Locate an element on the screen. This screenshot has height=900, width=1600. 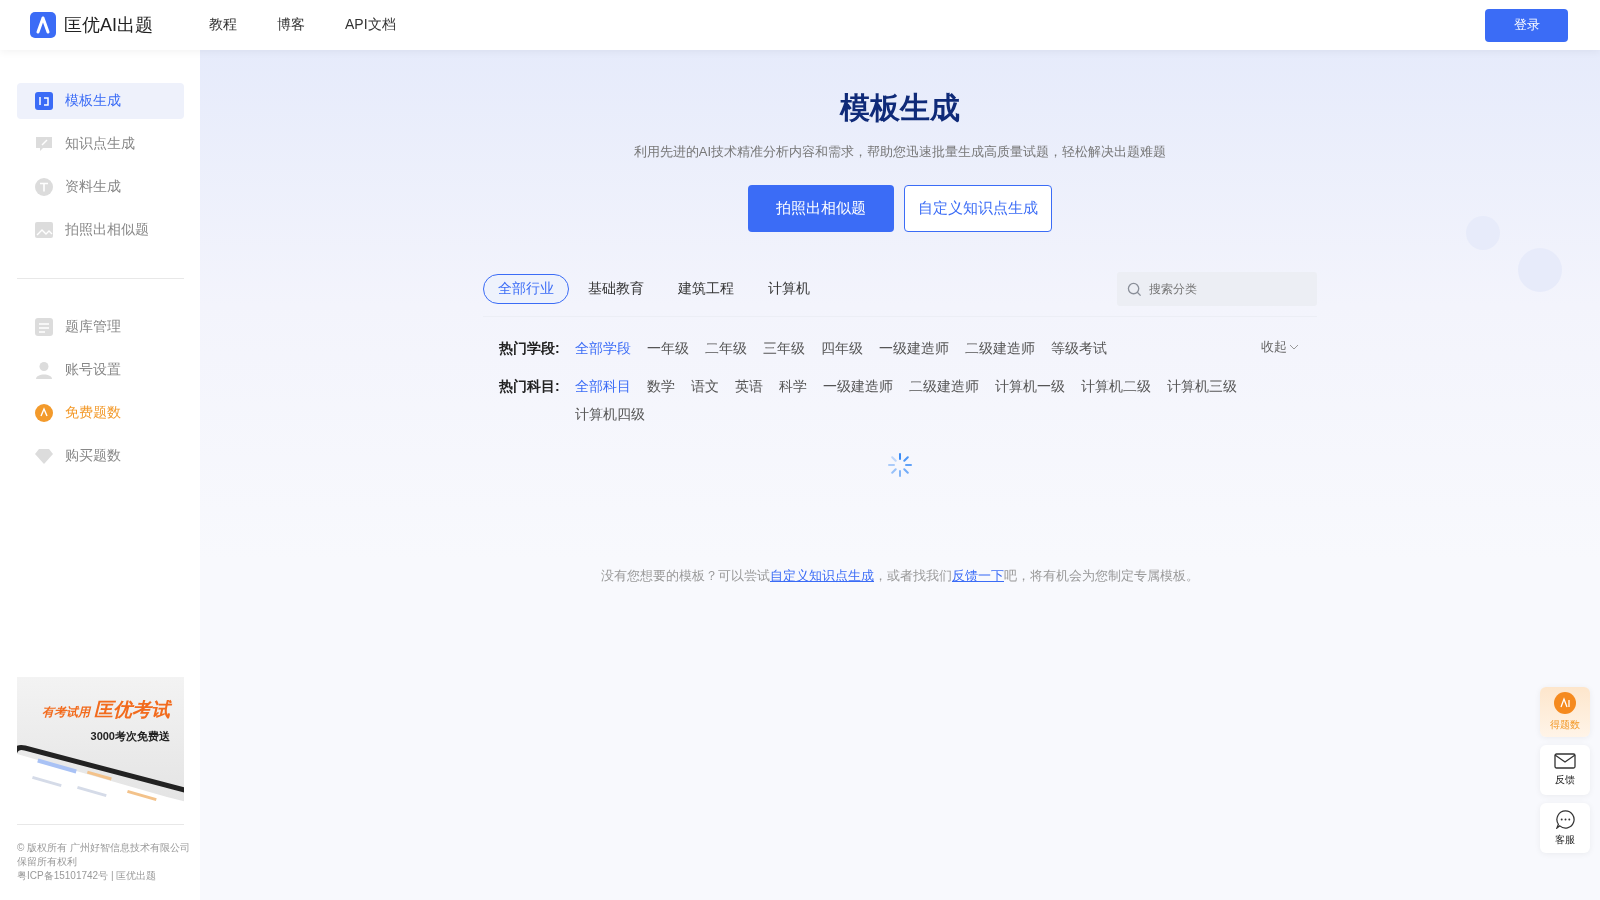
banner-title: 匡优考试 is located at coordinates (131, 710).